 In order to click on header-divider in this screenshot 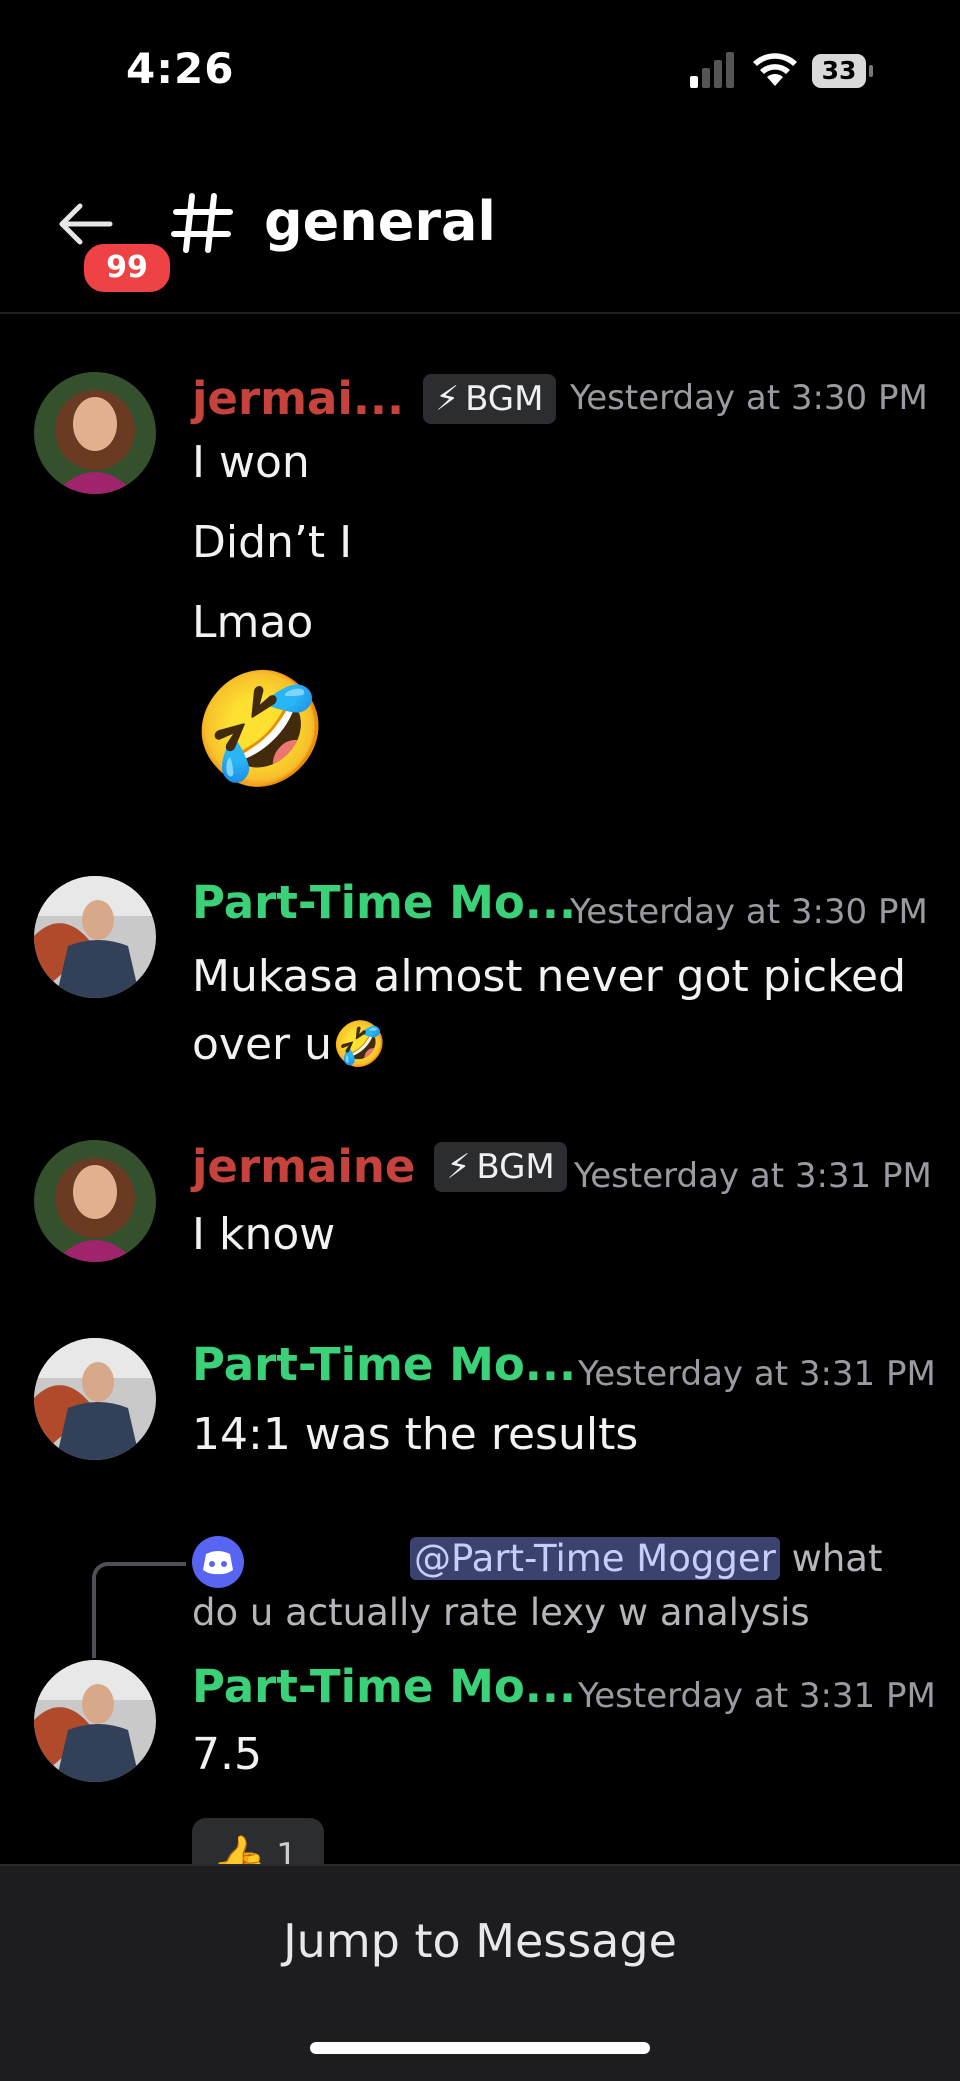, I will do `click(480, 313)`.